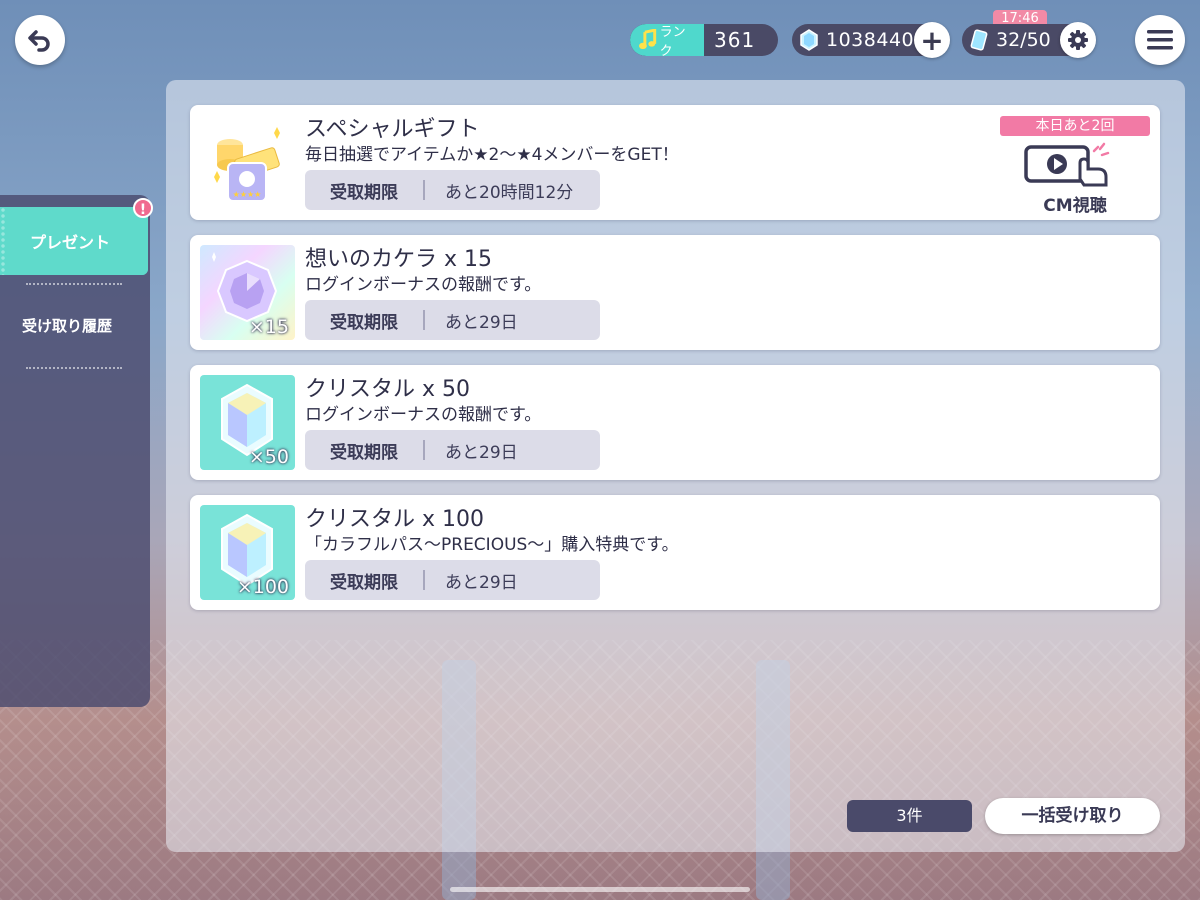 Image resolution: width=1200 pixels, height=900 pixels. I want to click on special-gift-description: 毎日抽選でアイテムか★2〜★4メンバーをGET！, so click(492, 155).